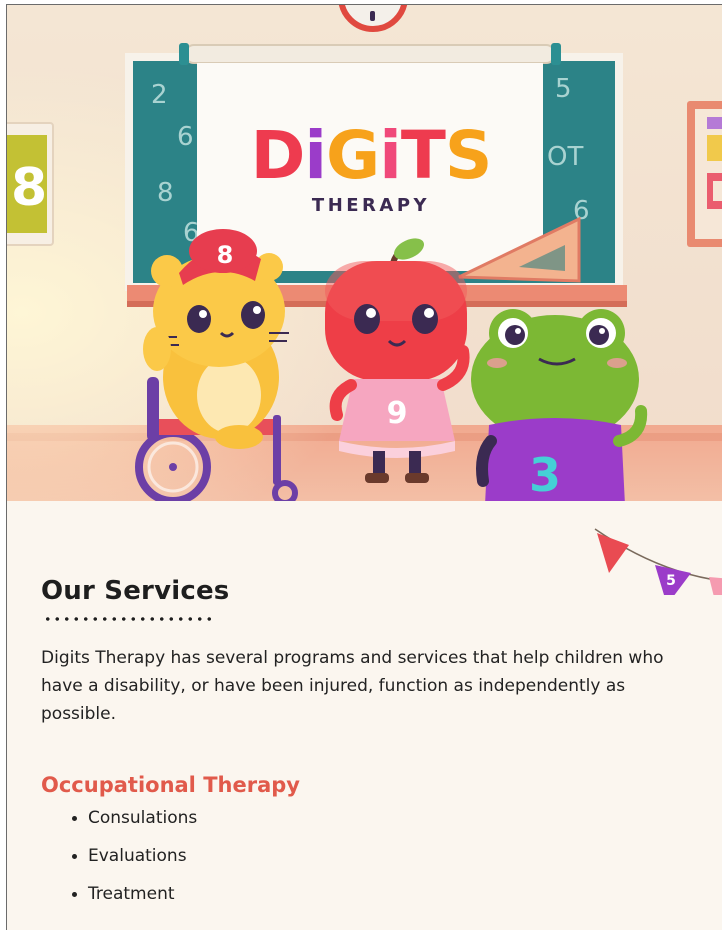 The image size is (722, 930). I want to click on chalk-number: 8, so click(165, 193).